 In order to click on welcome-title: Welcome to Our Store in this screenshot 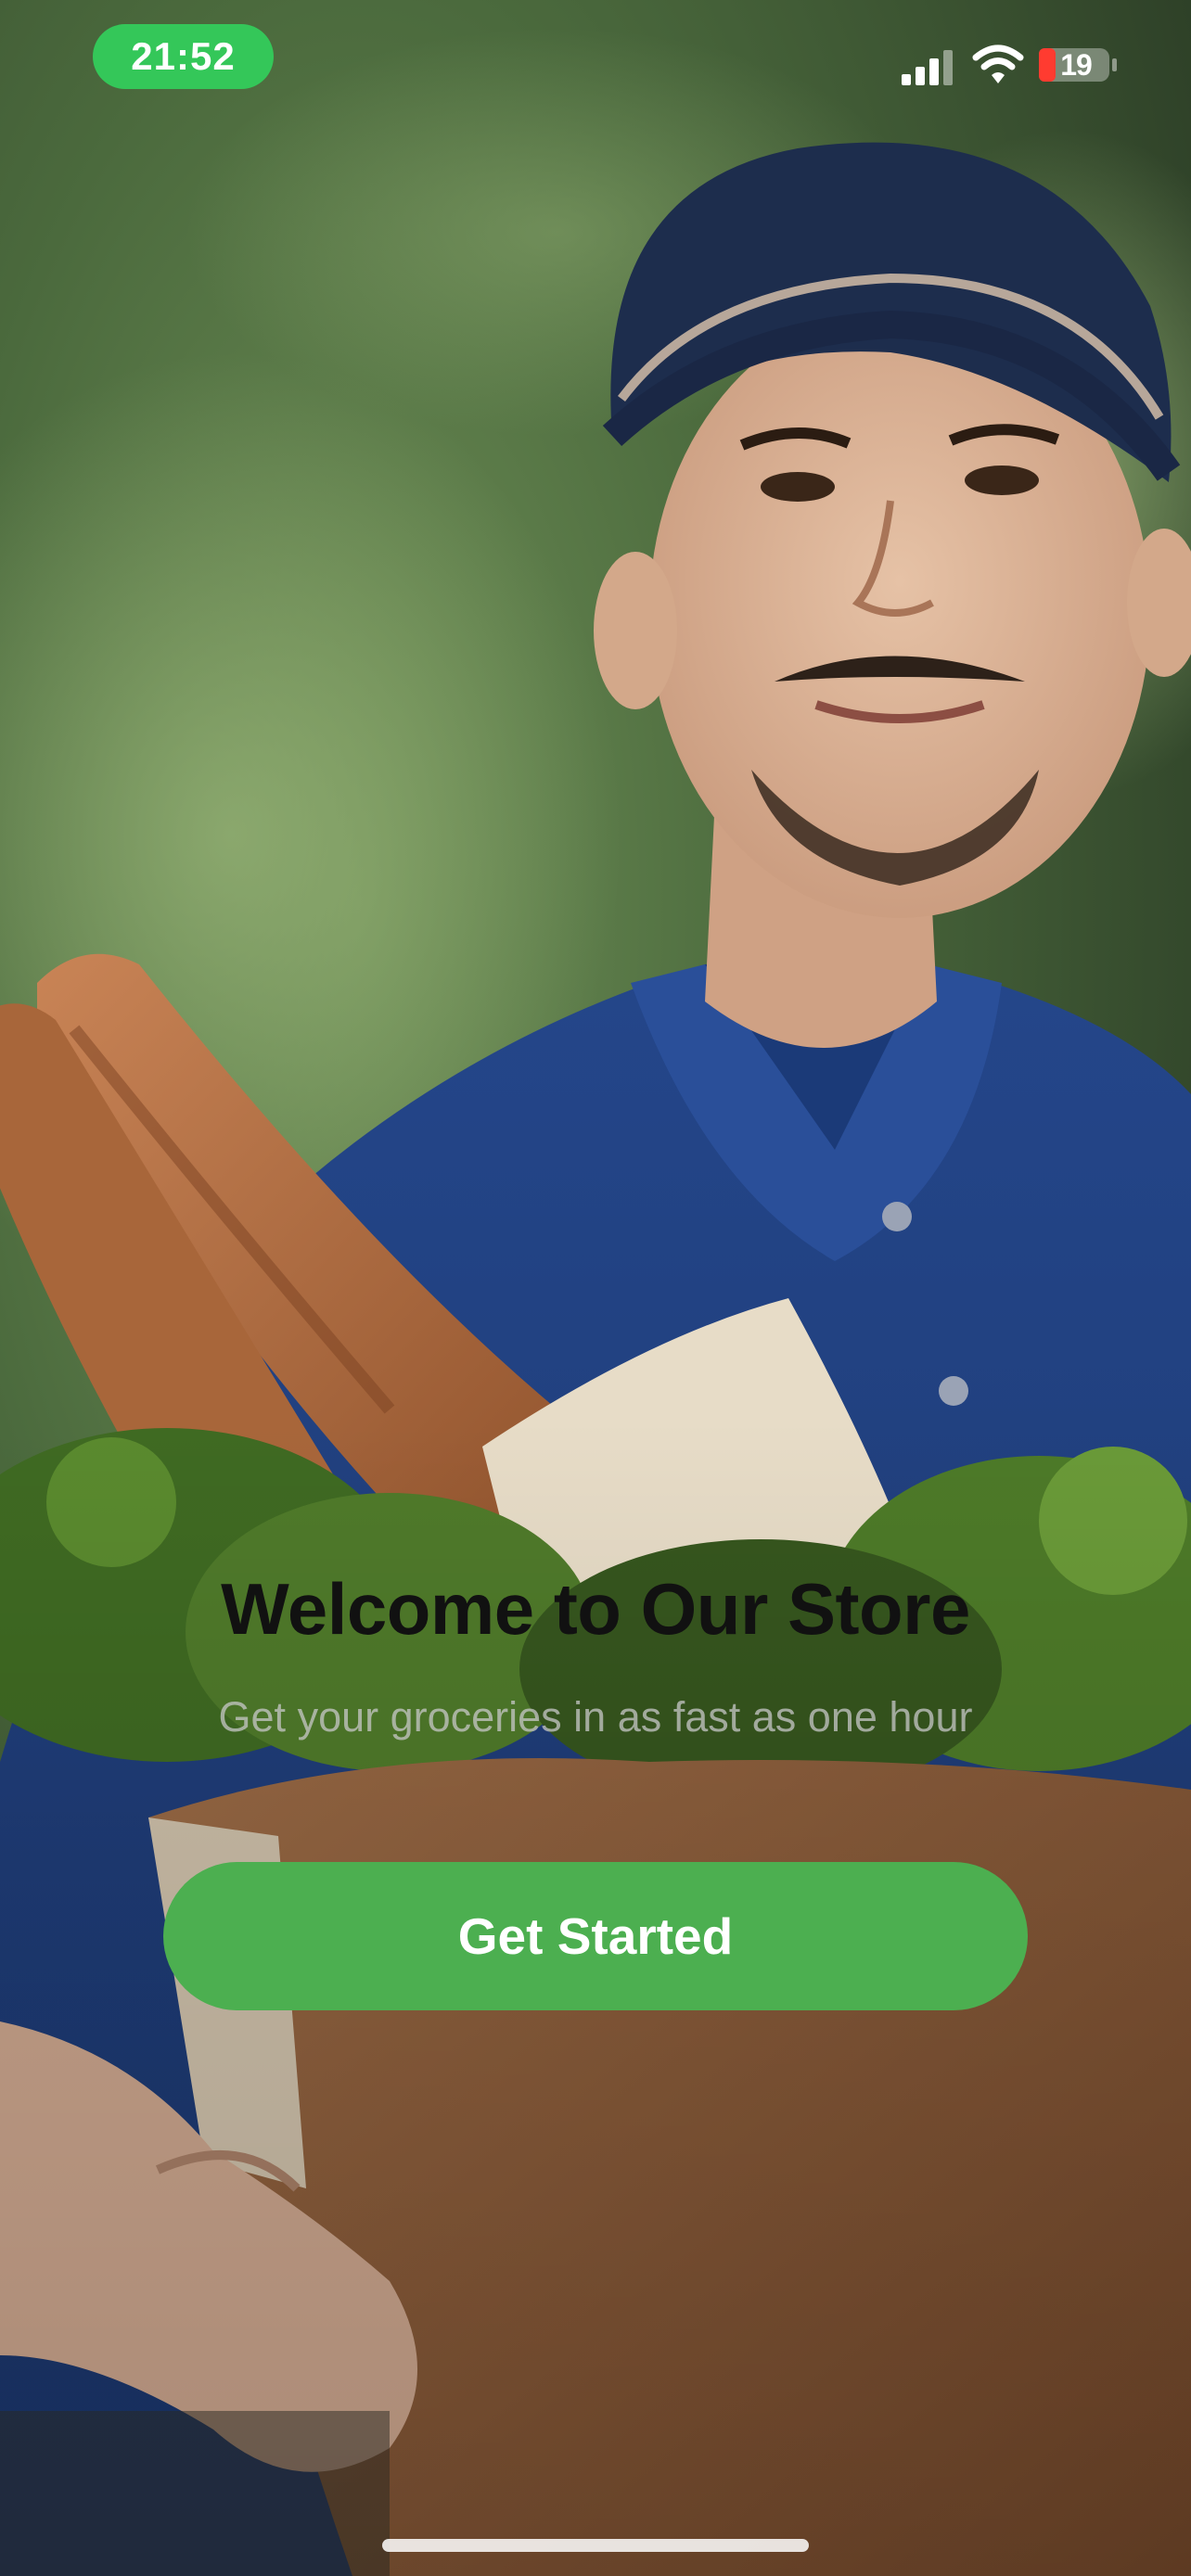, I will do `click(595, 1609)`.